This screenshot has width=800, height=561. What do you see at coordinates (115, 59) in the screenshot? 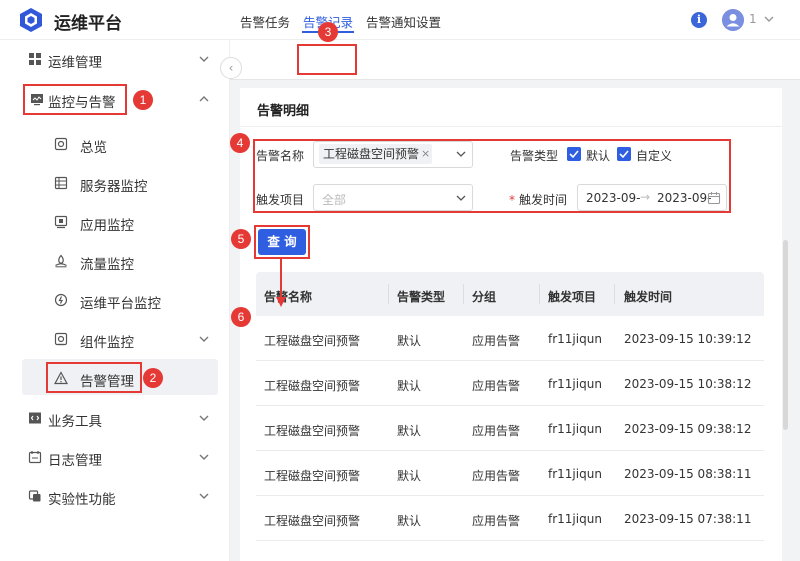
I see `sidebar-item-ops-management: 运维管理` at bounding box center [115, 59].